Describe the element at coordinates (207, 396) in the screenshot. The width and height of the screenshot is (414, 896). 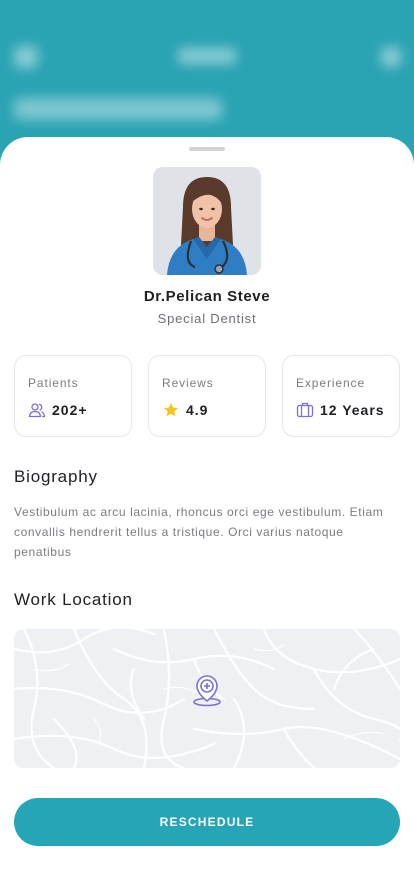
I see `stat-card-reviews: Reviews 4.9` at that location.